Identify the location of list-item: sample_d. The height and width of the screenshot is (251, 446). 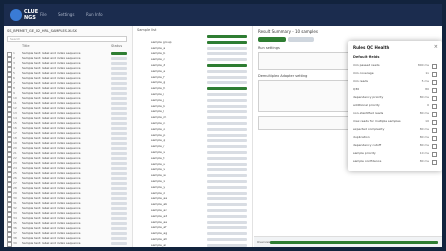
(194, 65).